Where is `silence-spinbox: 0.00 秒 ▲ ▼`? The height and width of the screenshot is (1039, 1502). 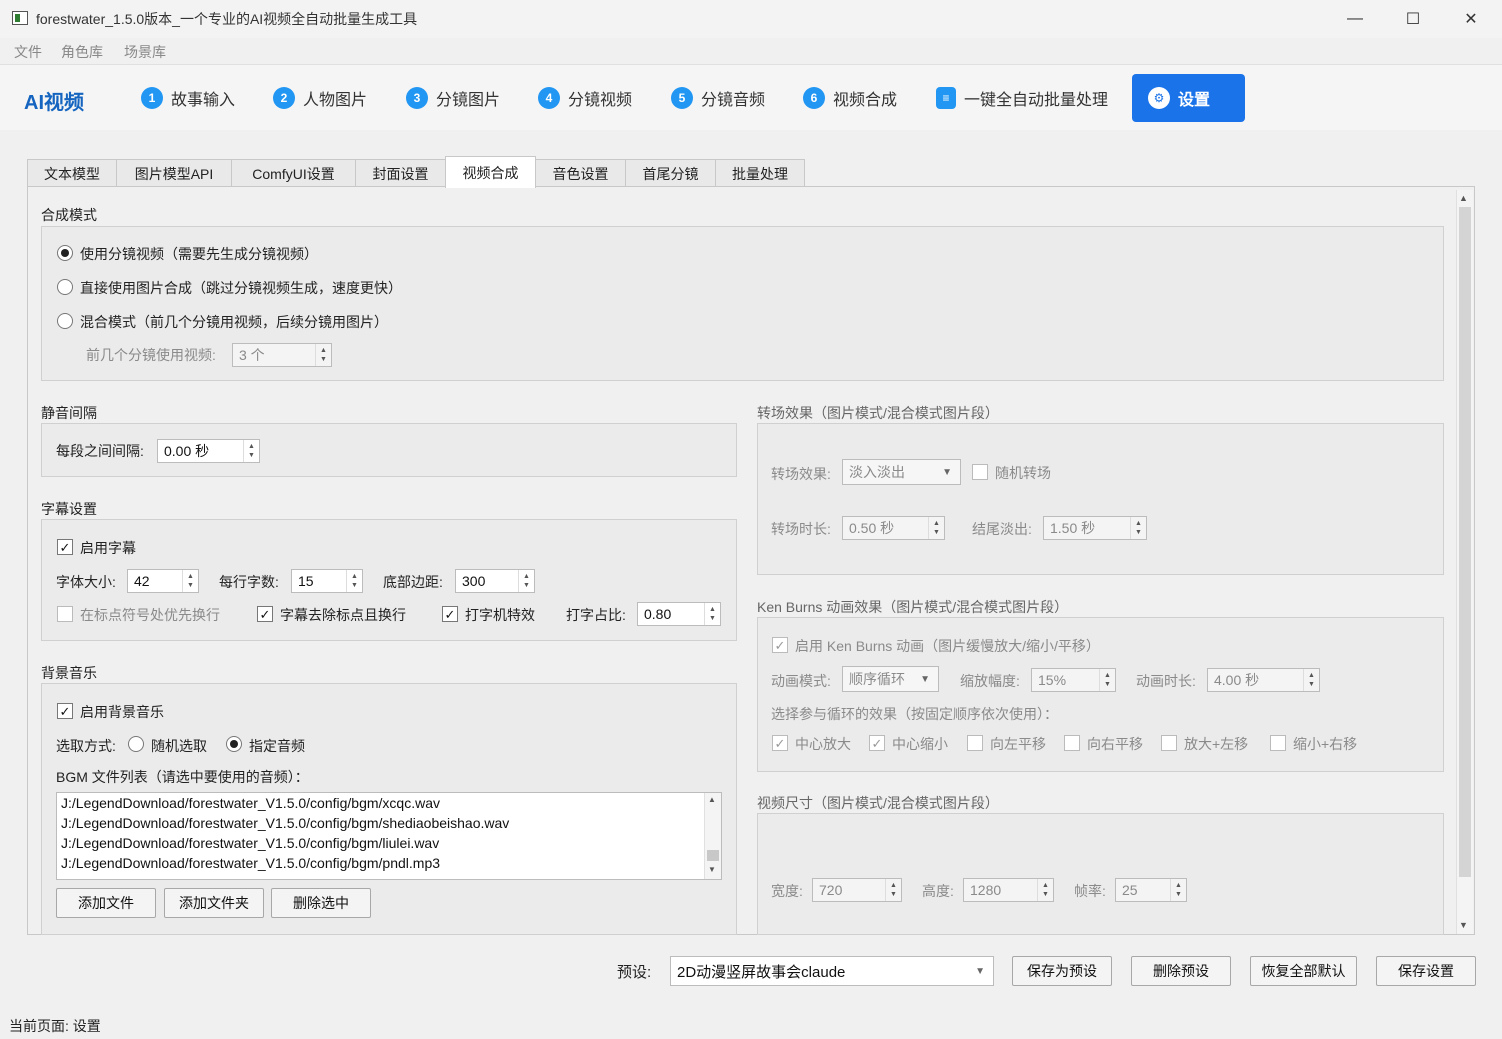
silence-spinbox: 0.00 秒 ▲ ▼ is located at coordinates (208, 451).